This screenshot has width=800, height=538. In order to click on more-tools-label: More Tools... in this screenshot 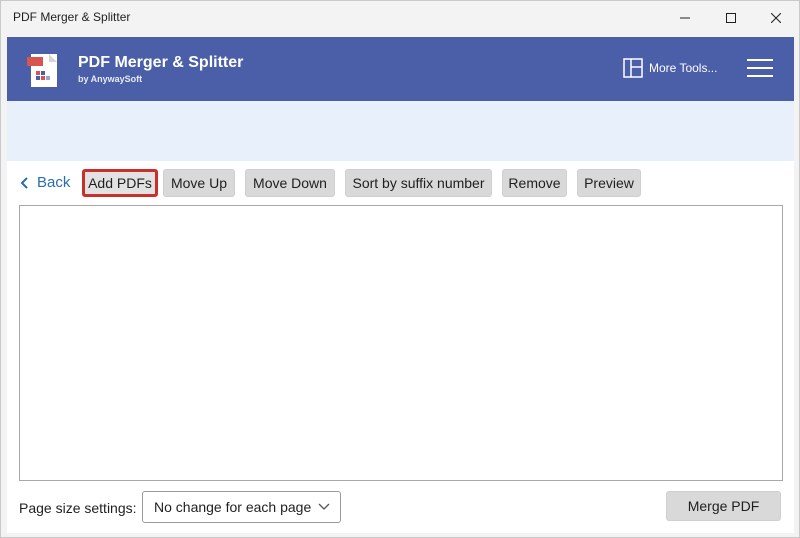, I will do `click(683, 68)`.